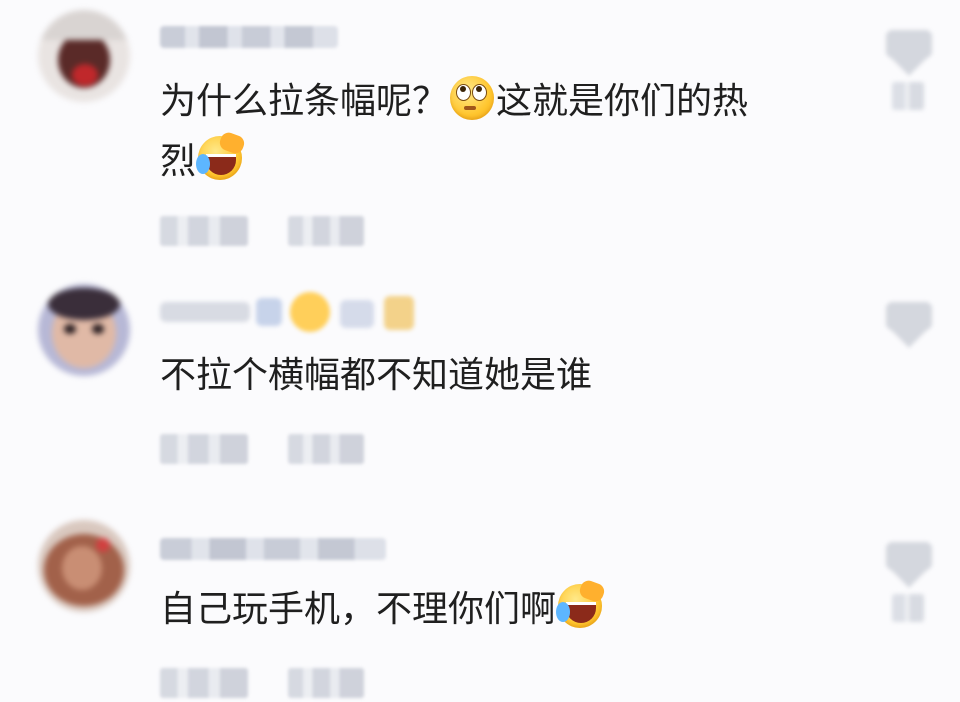 This screenshot has height=702, width=960. Describe the element at coordinates (472, 98) in the screenshot. I see `thinking-eyes-emoji-icon` at that location.